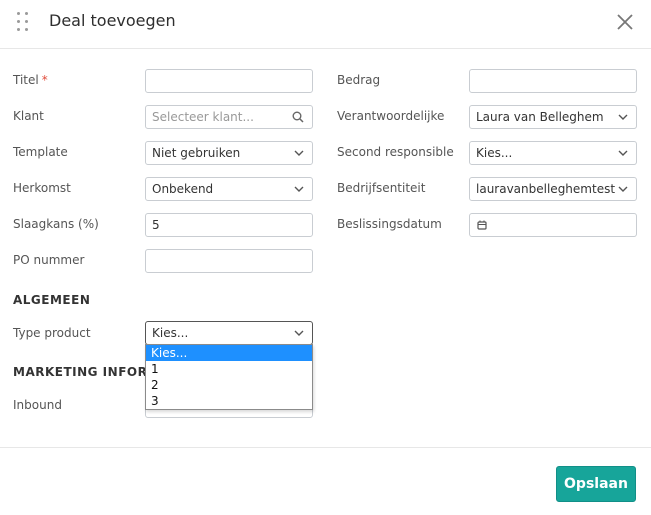  Describe the element at coordinates (49, 260) in the screenshot. I see `po-nummer-label: PO nummer` at that location.